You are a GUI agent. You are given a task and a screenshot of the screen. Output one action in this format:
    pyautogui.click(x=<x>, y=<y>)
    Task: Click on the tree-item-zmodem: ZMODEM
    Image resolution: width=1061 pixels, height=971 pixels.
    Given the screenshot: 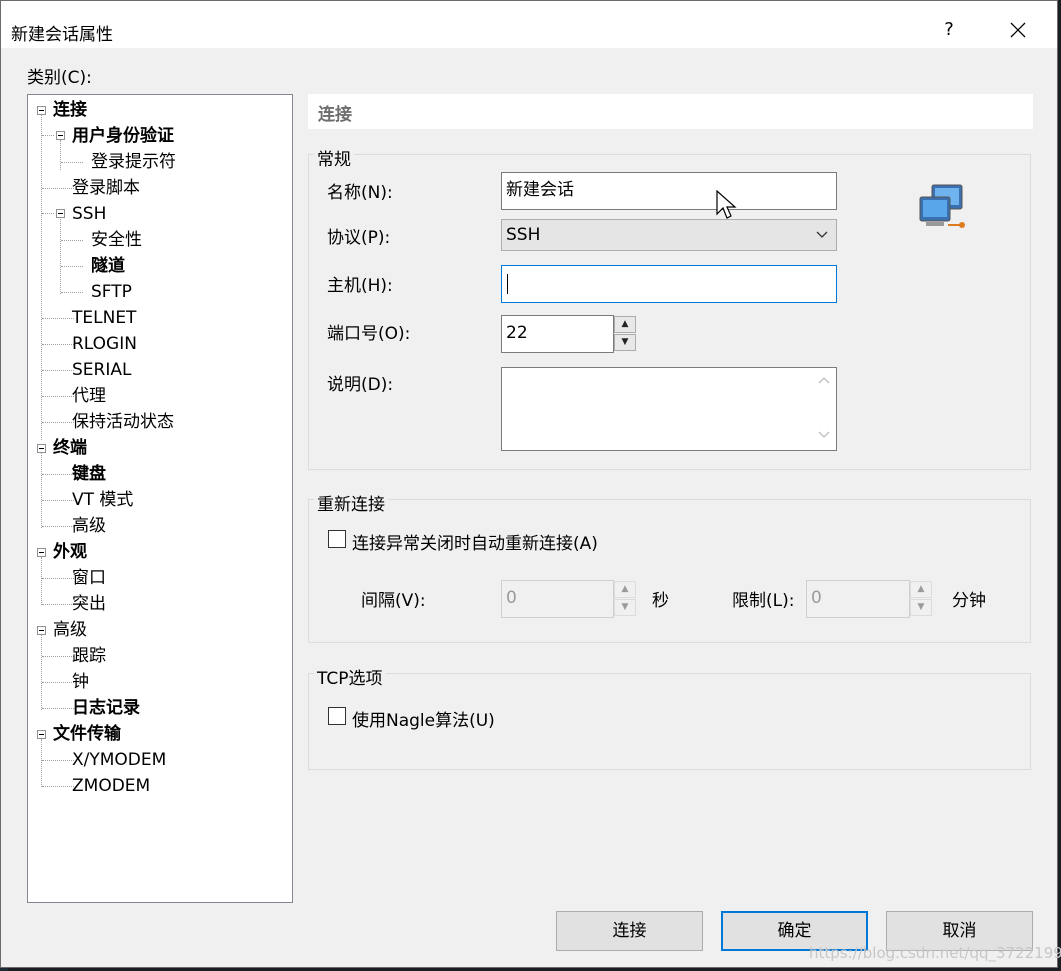 What is the action you would take?
    pyautogui.click(x=111, y=786)
    